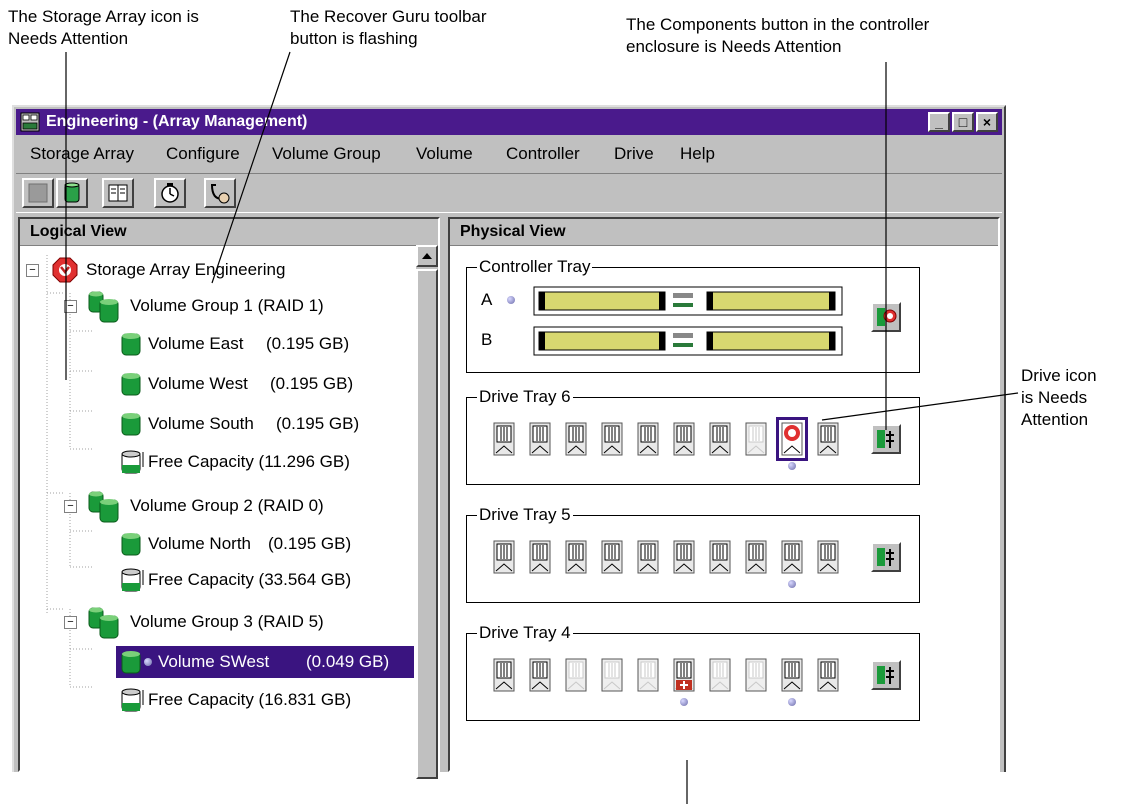  Describe the element at coordinates (688, 301) in the screenshot. I see `controller-a` at that location.